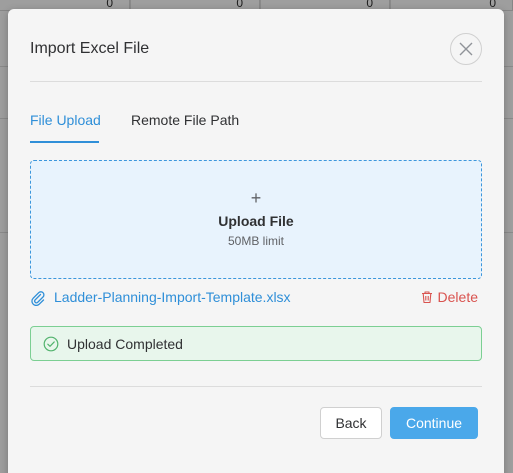  Describe the element at coordinates (256, 386) in the screenshot. I see `footer-divider` at that location.